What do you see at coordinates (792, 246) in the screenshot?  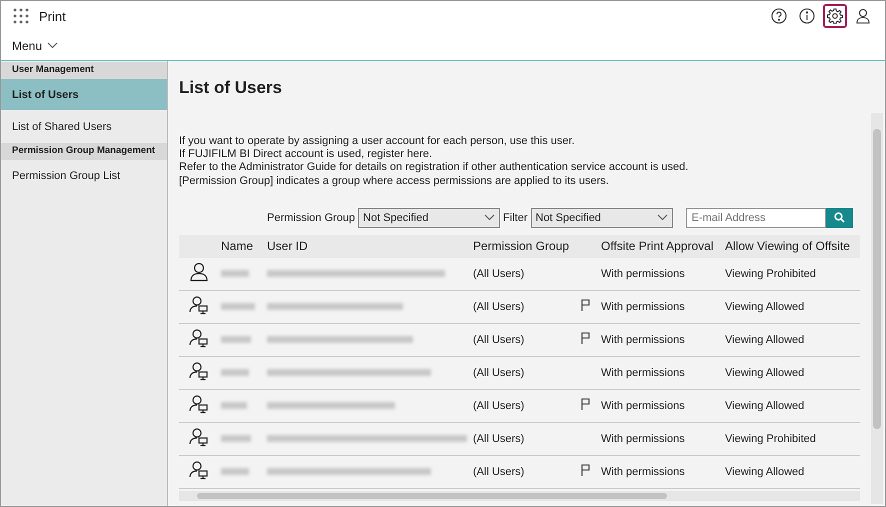 I see `column-header: Allow Viewing of Offsite` at bounding box center [792, 246].